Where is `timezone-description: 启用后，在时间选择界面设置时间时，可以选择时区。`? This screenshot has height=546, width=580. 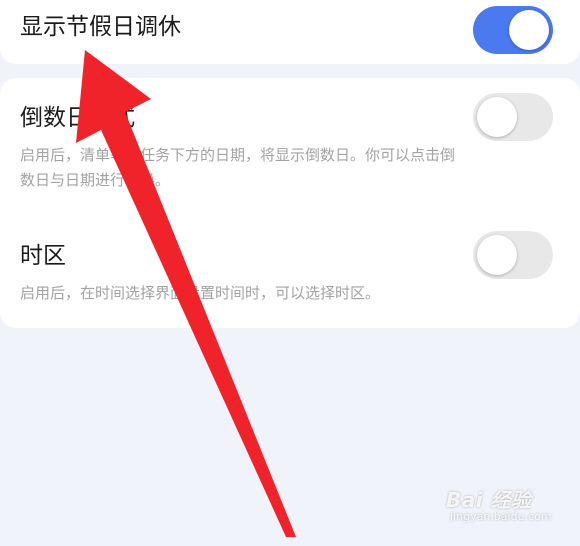
timezone-description: 启用后，在时间选择界面设置时间时，可以选择时区。 is located at coordinates (200, 293).